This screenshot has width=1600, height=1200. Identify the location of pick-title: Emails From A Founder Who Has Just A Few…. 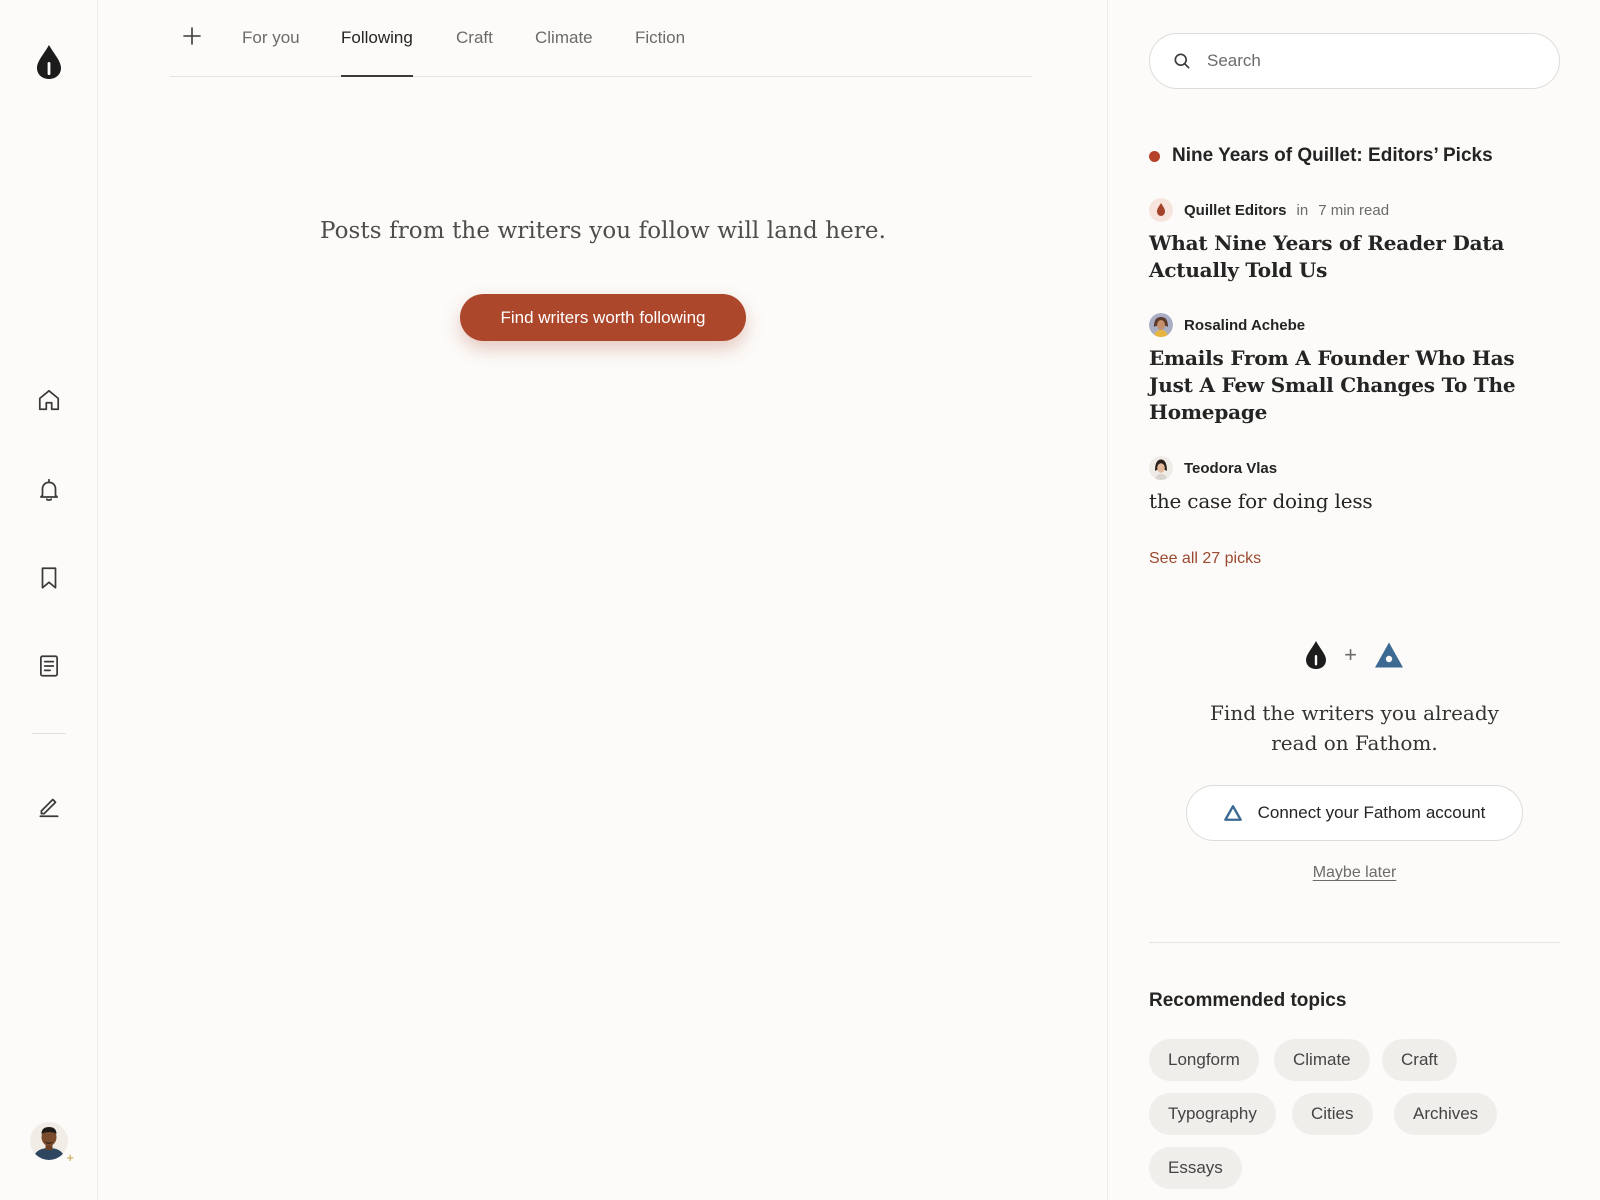
(1339, 385).